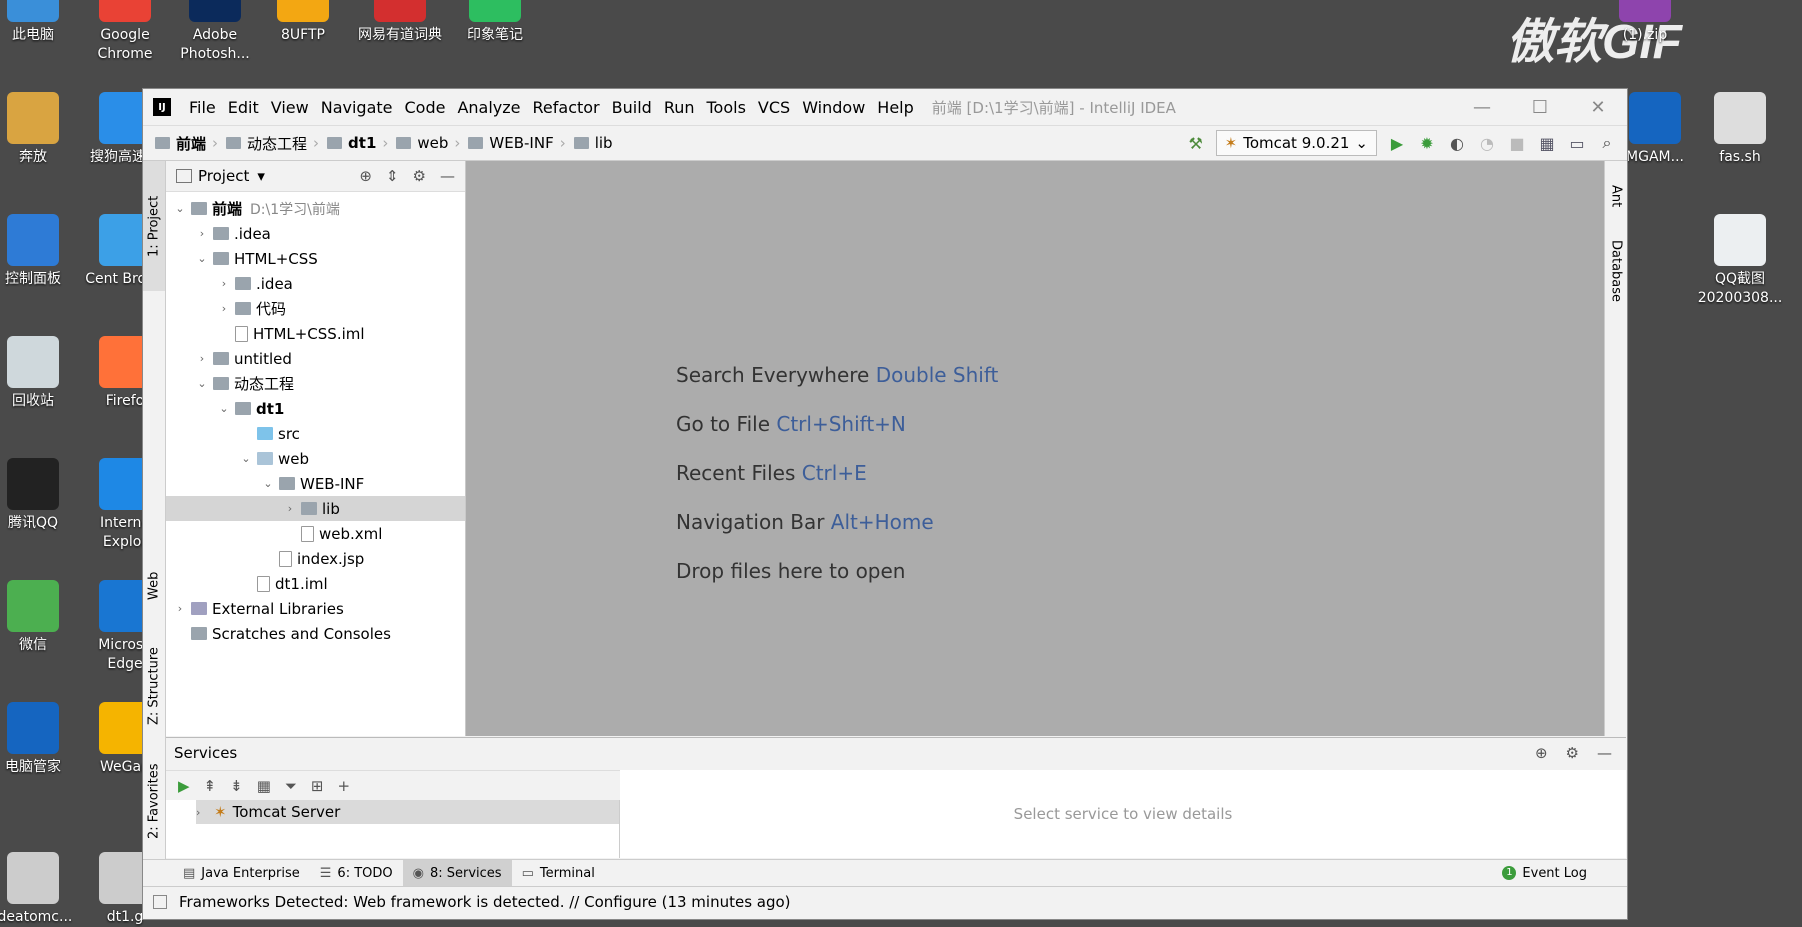  What do you see at coordinates (264, 786) in the screenshot?
I see `group-icon: ▦` at bounding box center [264, 786].